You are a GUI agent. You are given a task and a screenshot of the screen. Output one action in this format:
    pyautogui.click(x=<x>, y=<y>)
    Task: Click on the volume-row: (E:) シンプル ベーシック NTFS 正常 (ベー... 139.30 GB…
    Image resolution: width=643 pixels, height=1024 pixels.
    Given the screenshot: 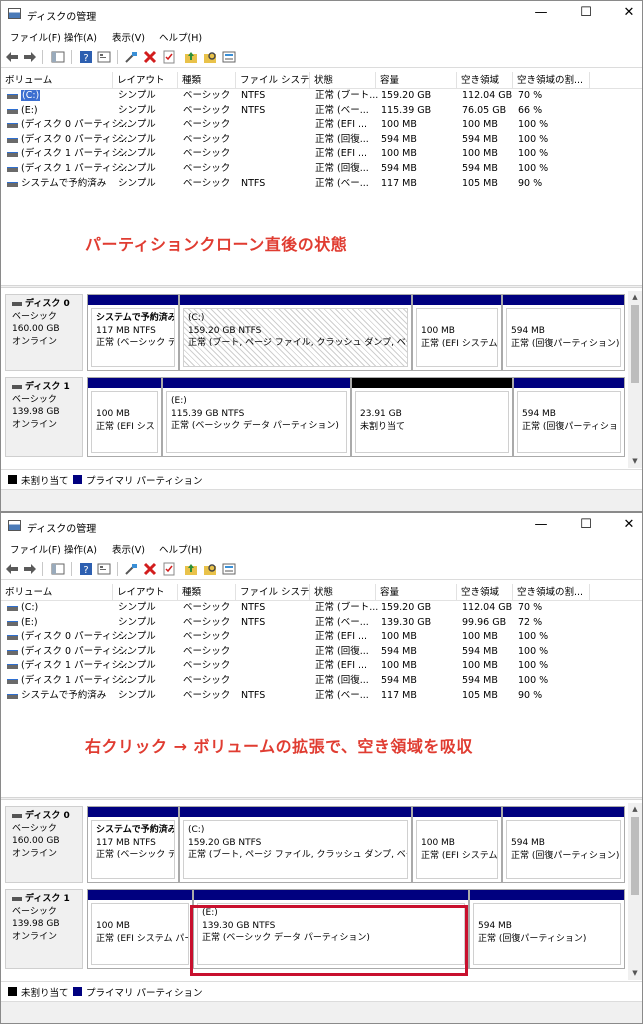 What is the action you would take?
    pyautogui.click(x=321, y=623)
    